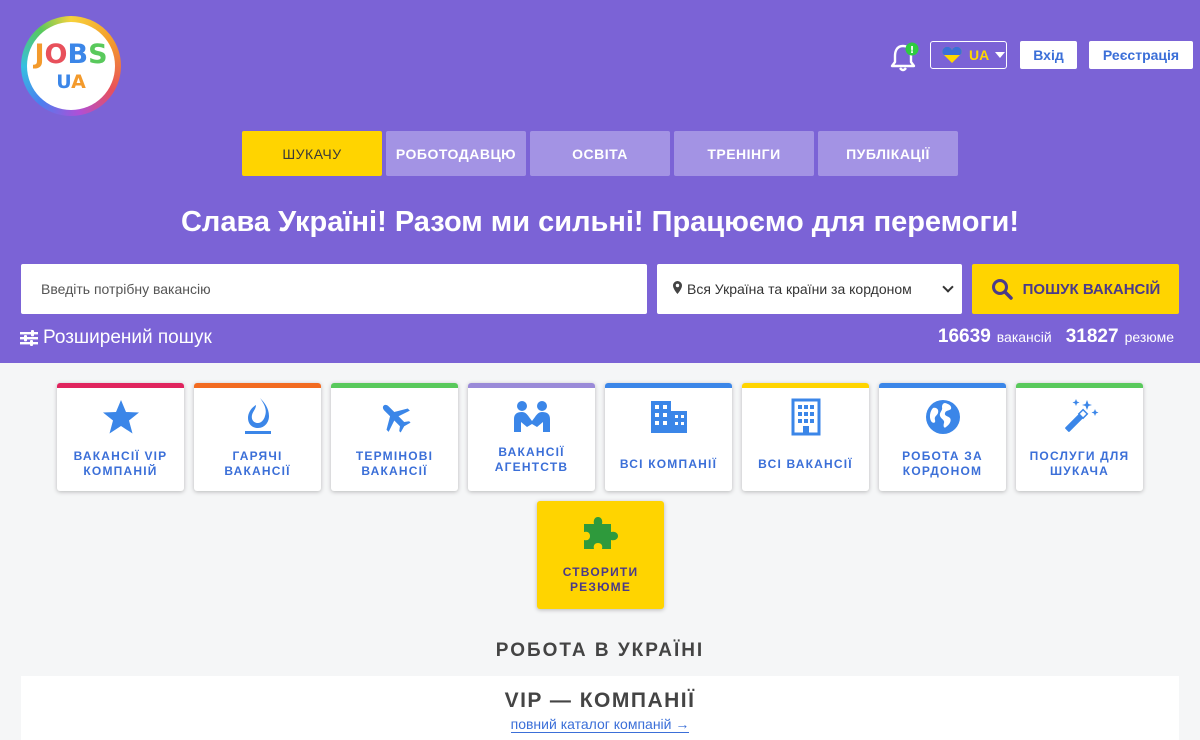  Describe the element at coordinates (968, 55) in the screenshot. I see `language-selector: UA` at that location.